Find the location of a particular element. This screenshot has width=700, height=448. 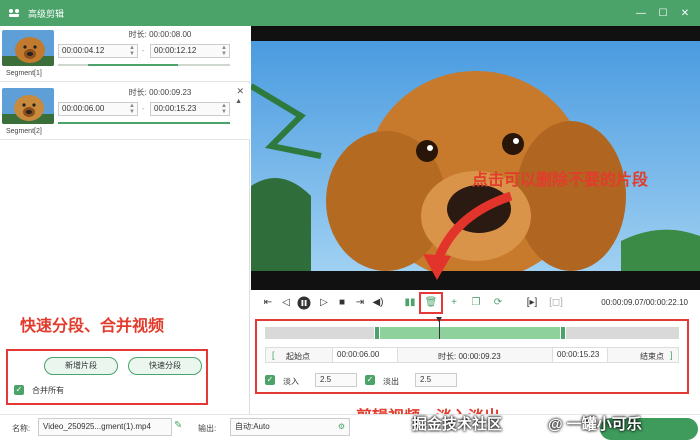

minimize-icon: — is located at coordinates (641, 13).